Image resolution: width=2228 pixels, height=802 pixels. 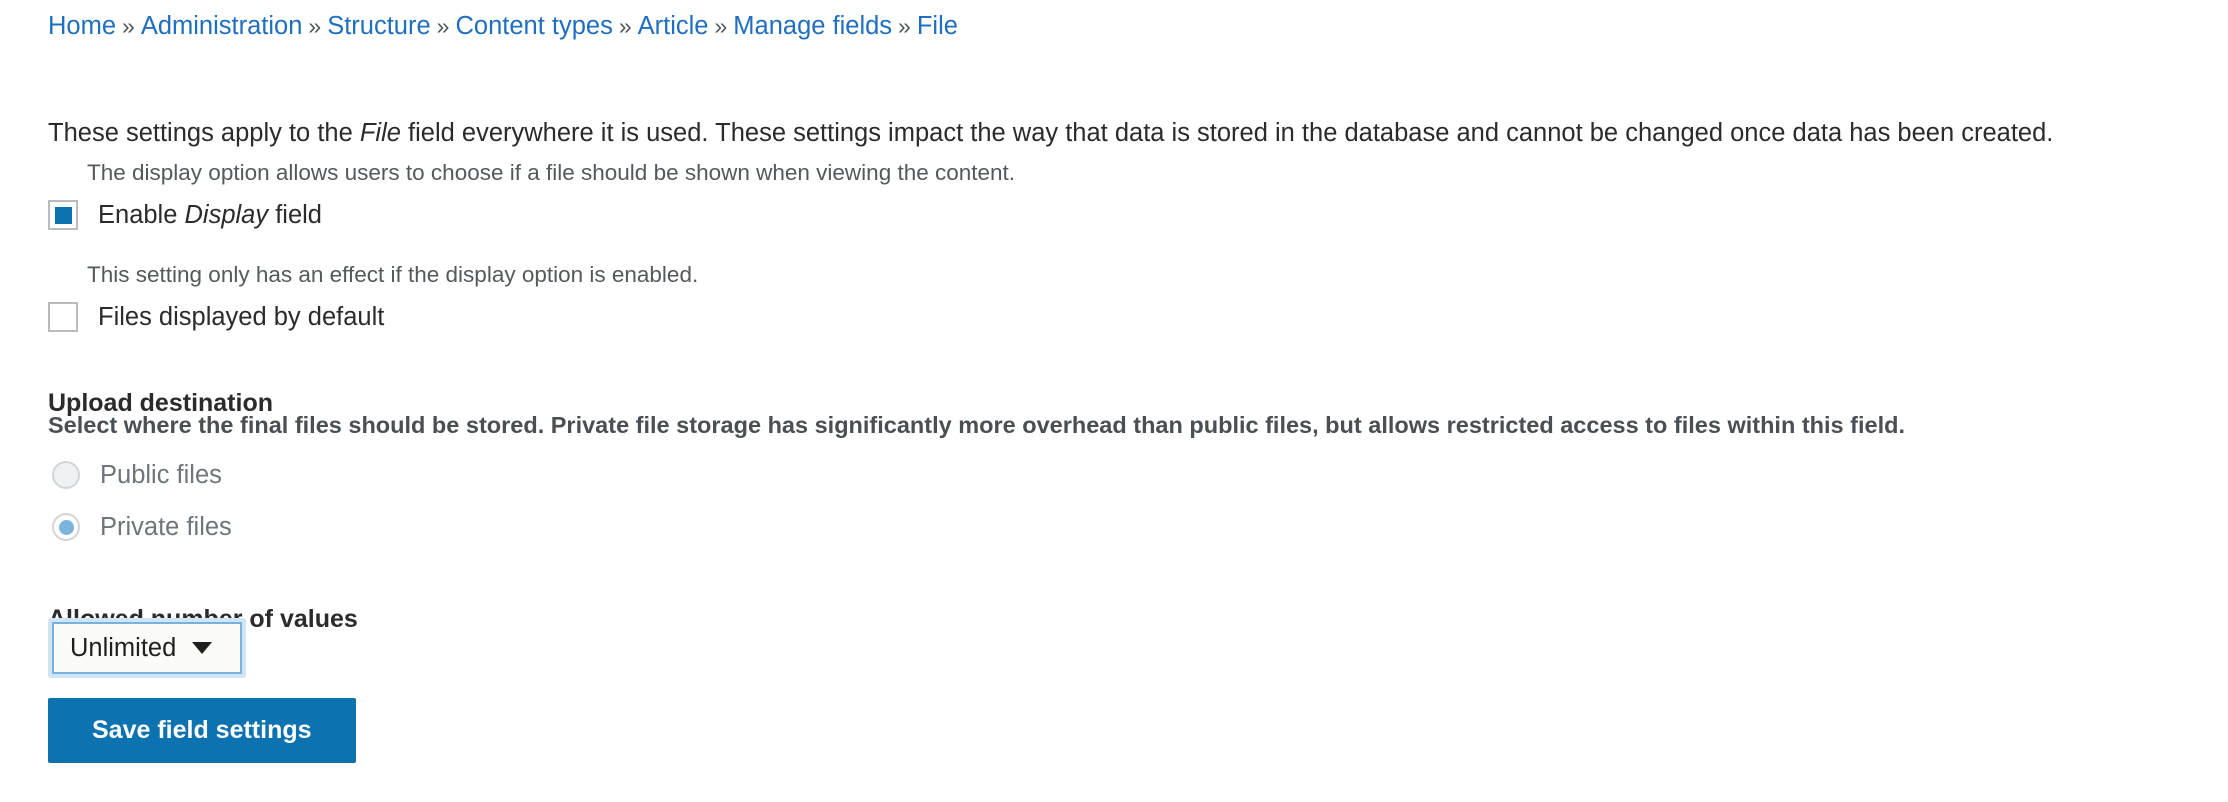 What do you see at coordinates (533, 26) in the screenshot?
I see `breadcrumb-item-content-types: Content types` at bounding box center [533, 26].